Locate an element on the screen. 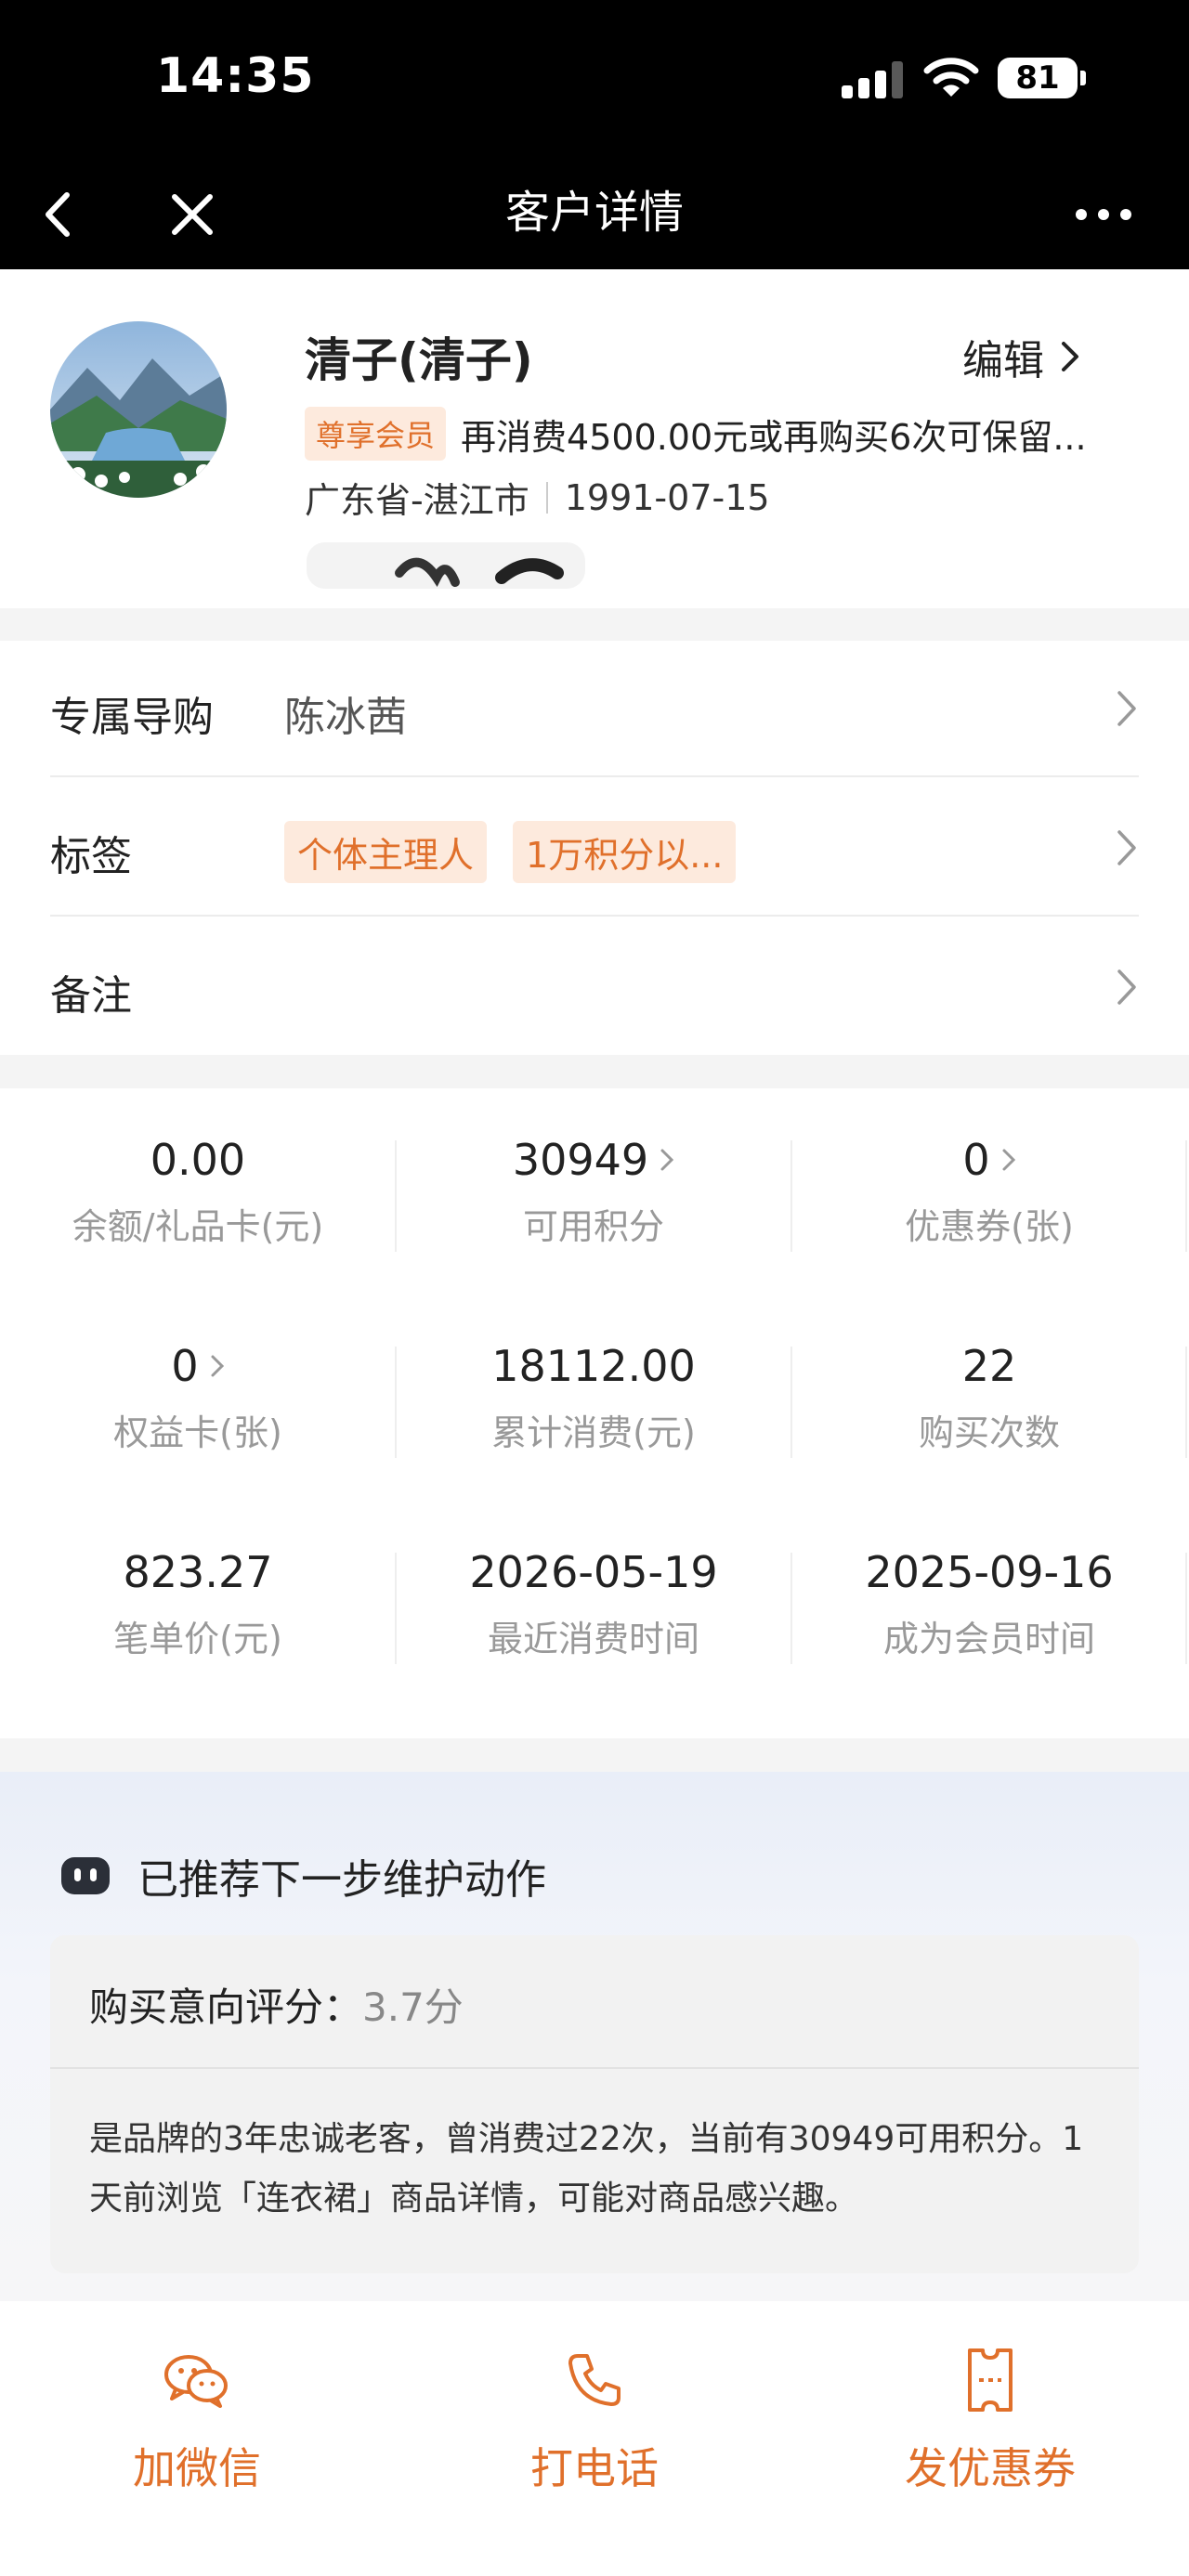 This screenshot has width=1189, height=2576. stat-benefit-cards: 0 权益卡(张) is located at coordinates (198, 1412).